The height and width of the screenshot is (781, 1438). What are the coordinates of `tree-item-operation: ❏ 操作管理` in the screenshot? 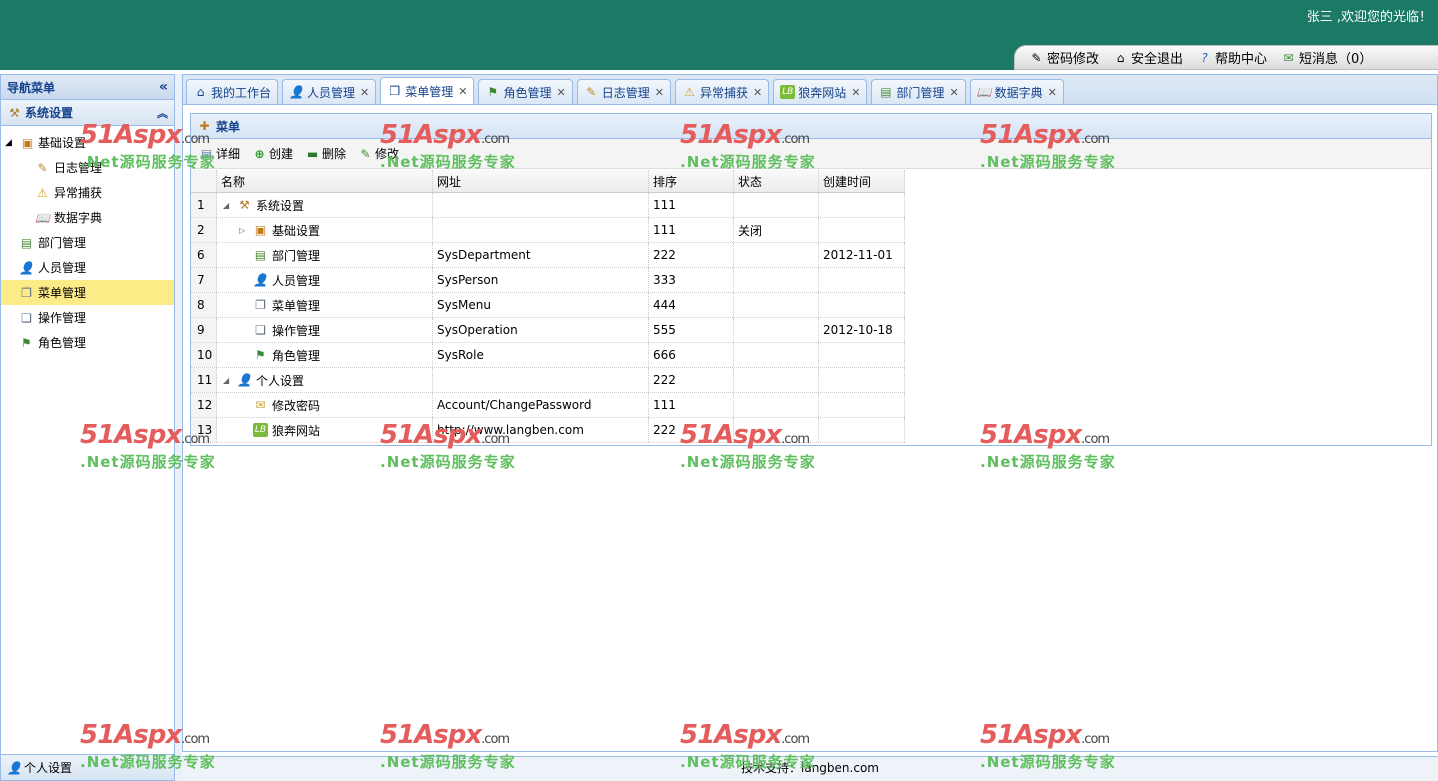 It's located at (87, 317).